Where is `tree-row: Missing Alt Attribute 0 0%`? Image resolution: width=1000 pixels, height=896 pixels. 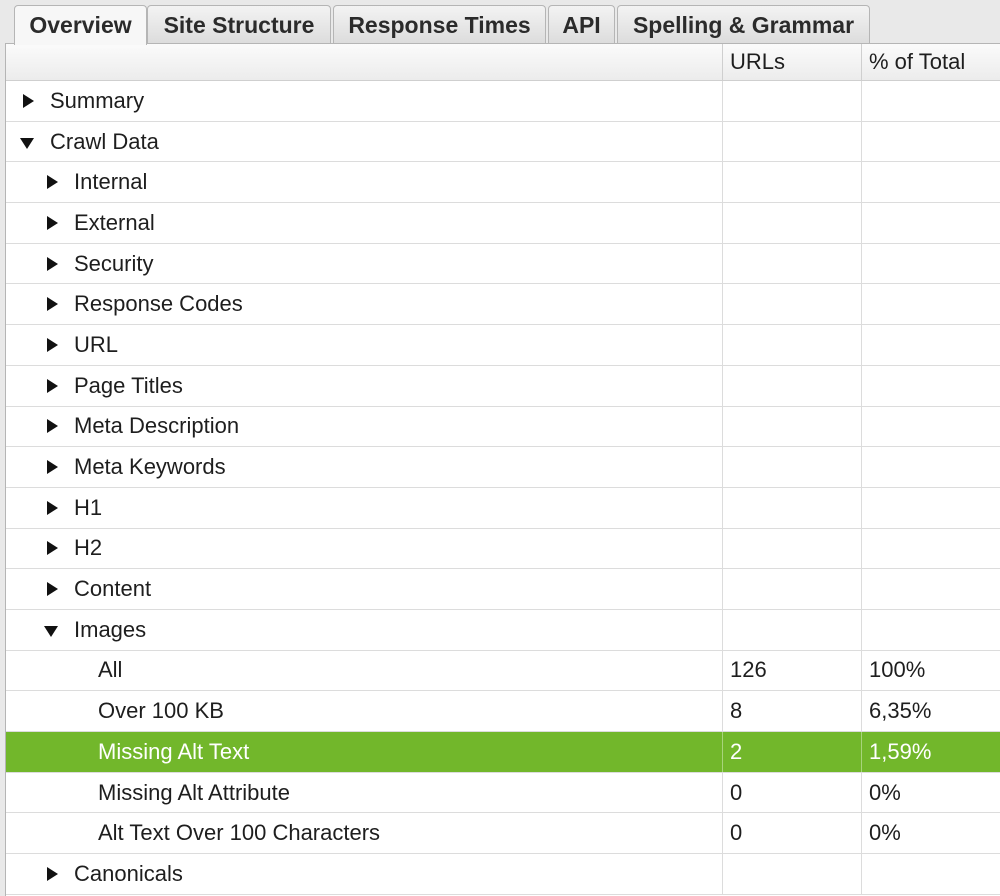
tree-row: Missing Alt Attribute 0 0% is located at coordinates (503, 793).